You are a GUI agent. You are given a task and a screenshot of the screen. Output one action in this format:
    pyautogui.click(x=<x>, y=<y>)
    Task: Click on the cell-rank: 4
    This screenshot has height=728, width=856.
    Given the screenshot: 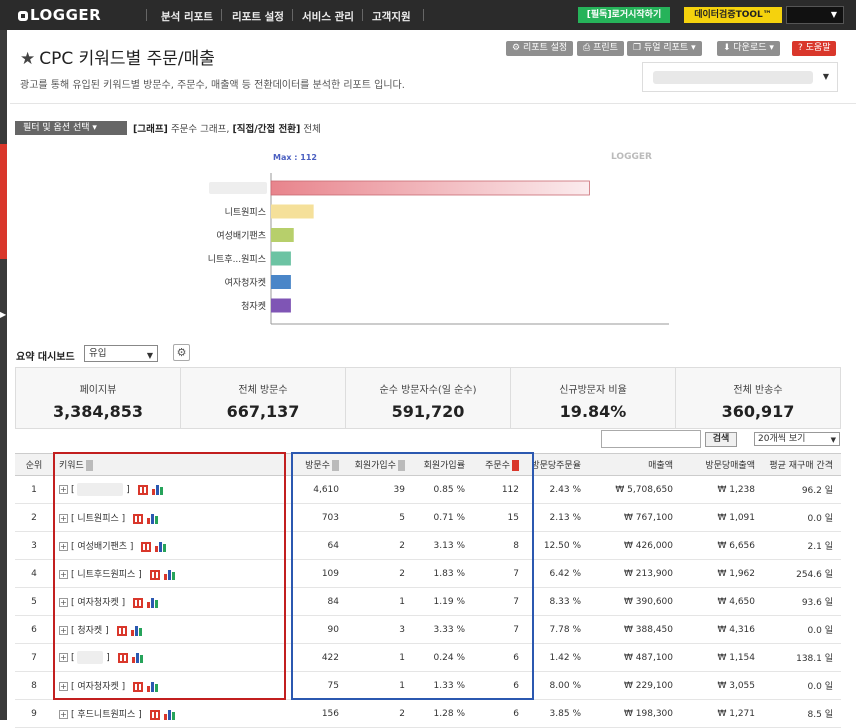 What is the action you would take?
    pyautogui.click(x=34, y=573)
    